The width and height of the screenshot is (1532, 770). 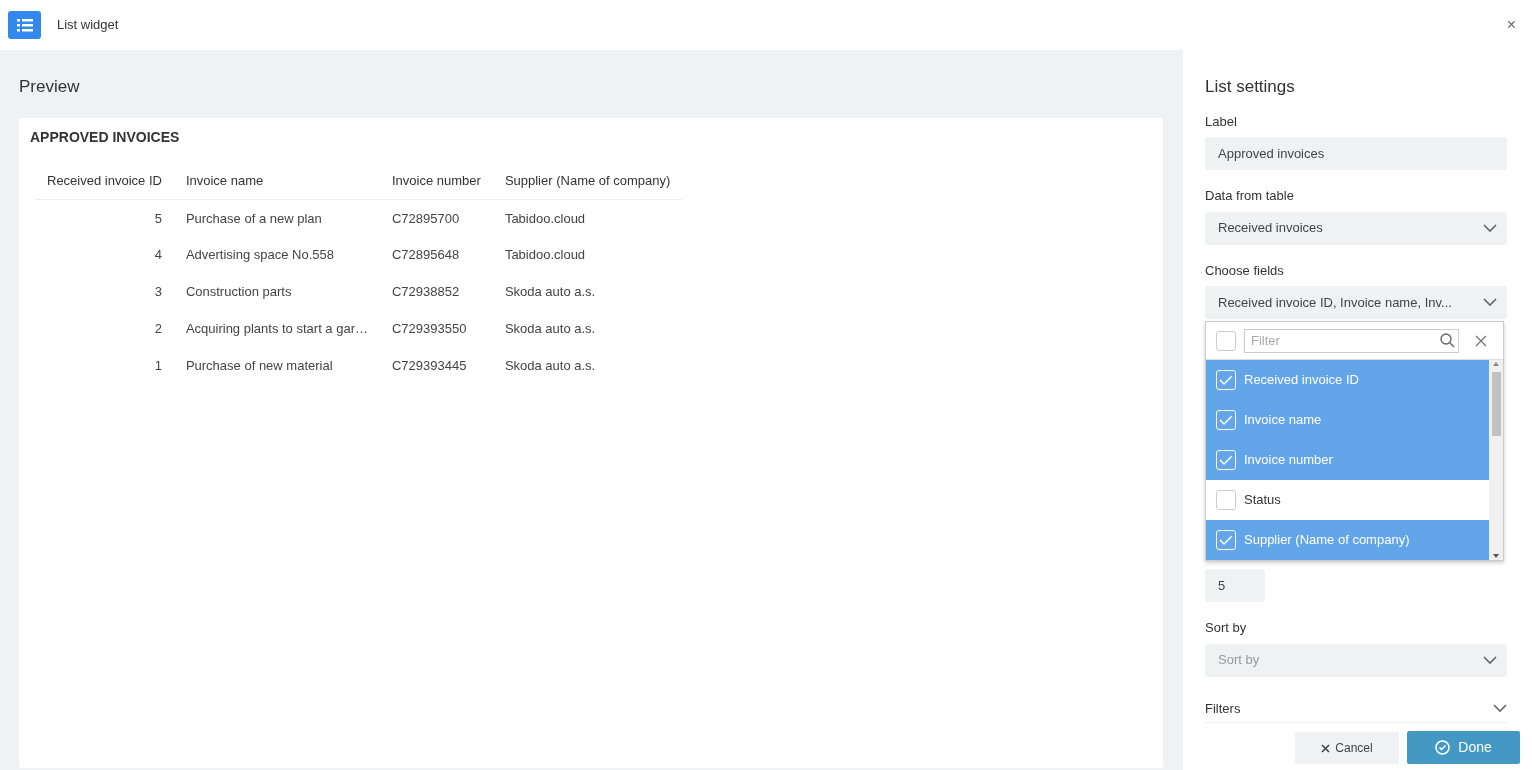 What do you see at coordinates (1327, 540) in the screenshot?
I see `option-label: Supplier (Name of company)` at bounding box center [1327, 540].